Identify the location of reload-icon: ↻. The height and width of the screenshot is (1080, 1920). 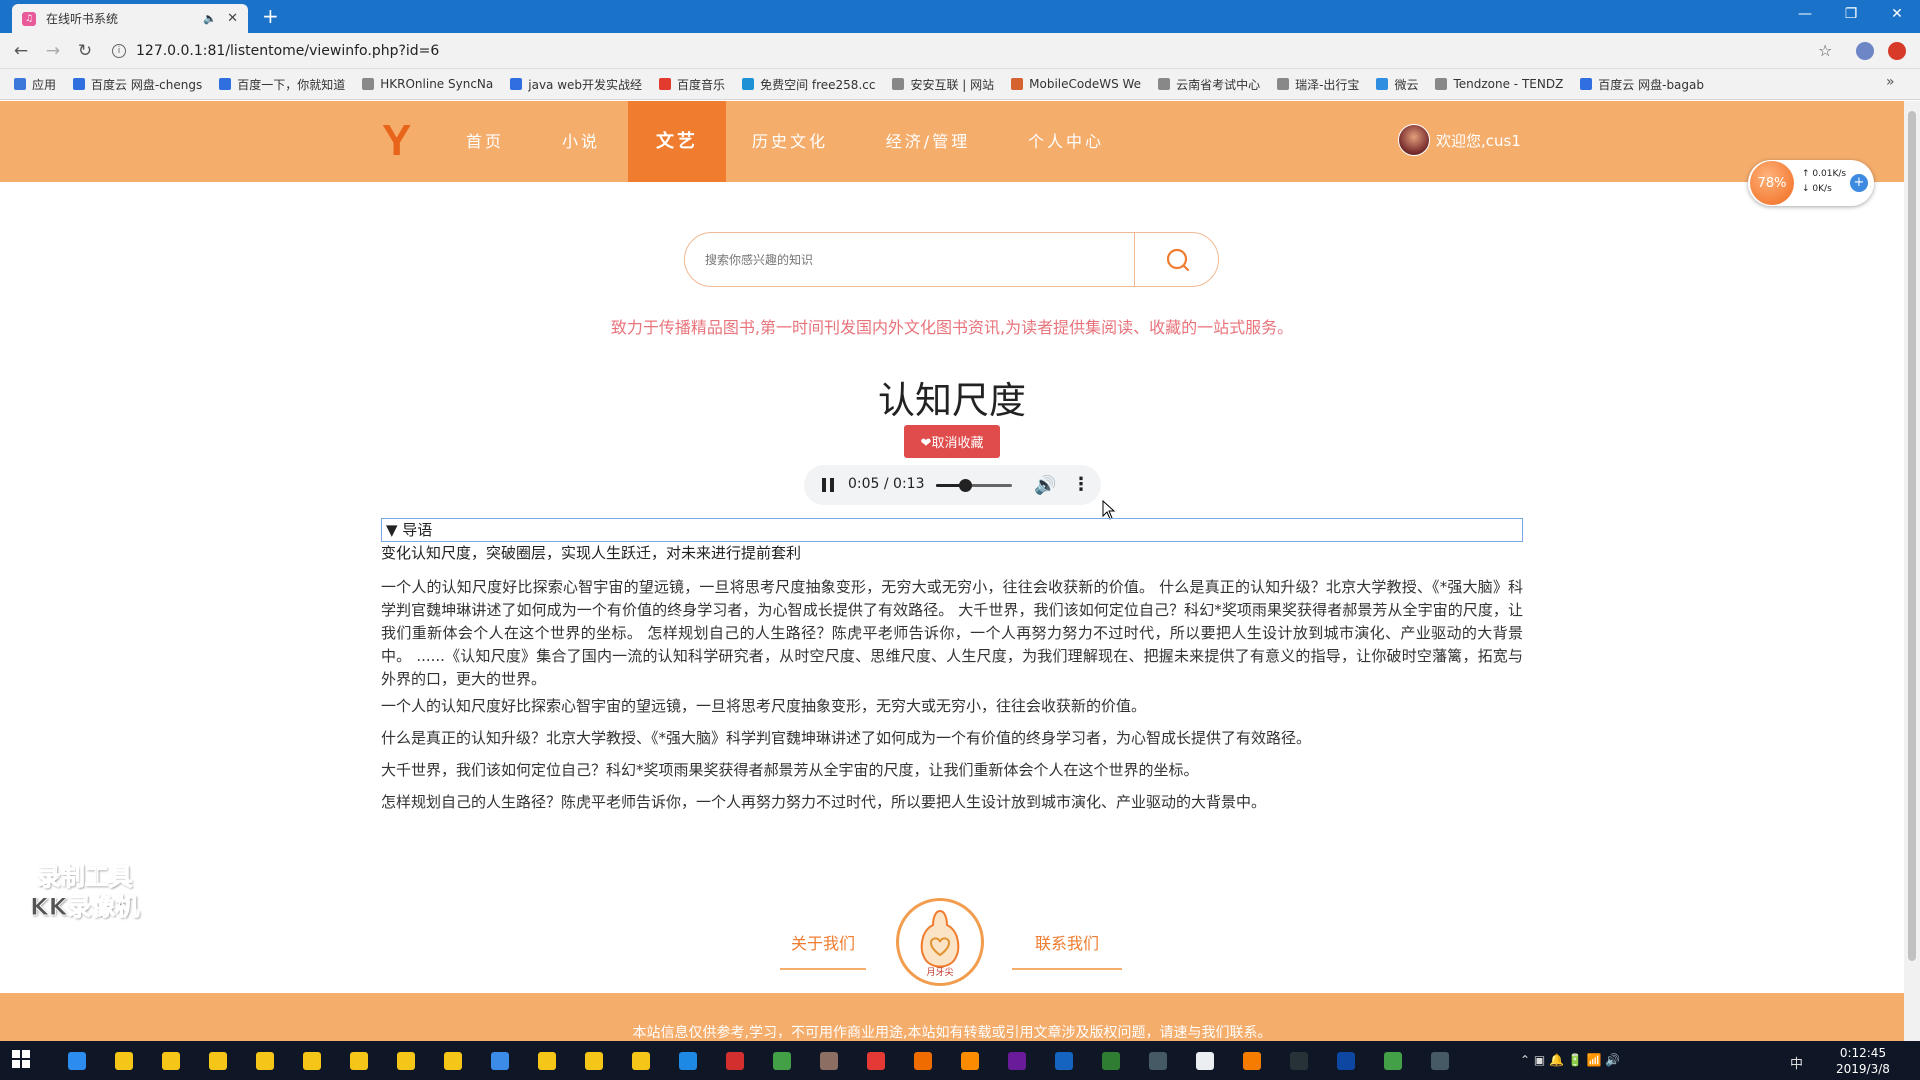
(85, 51).